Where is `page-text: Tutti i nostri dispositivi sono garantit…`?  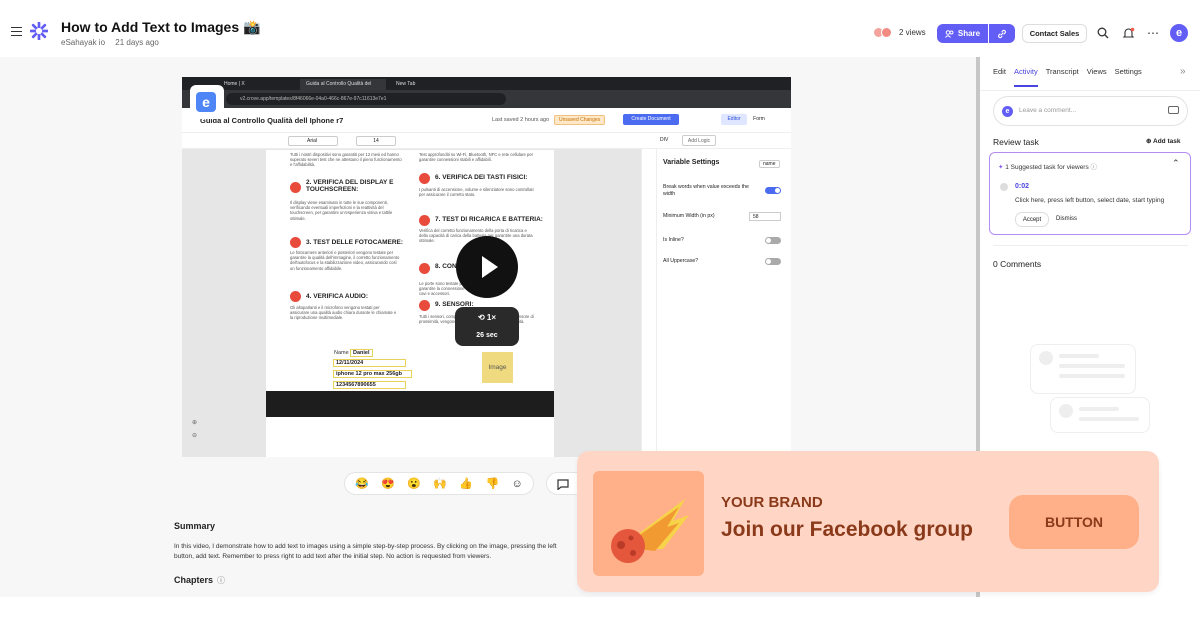 page-text: Tutti i nostri dispositivi sono garantit… is located at coordinates (346, 160).